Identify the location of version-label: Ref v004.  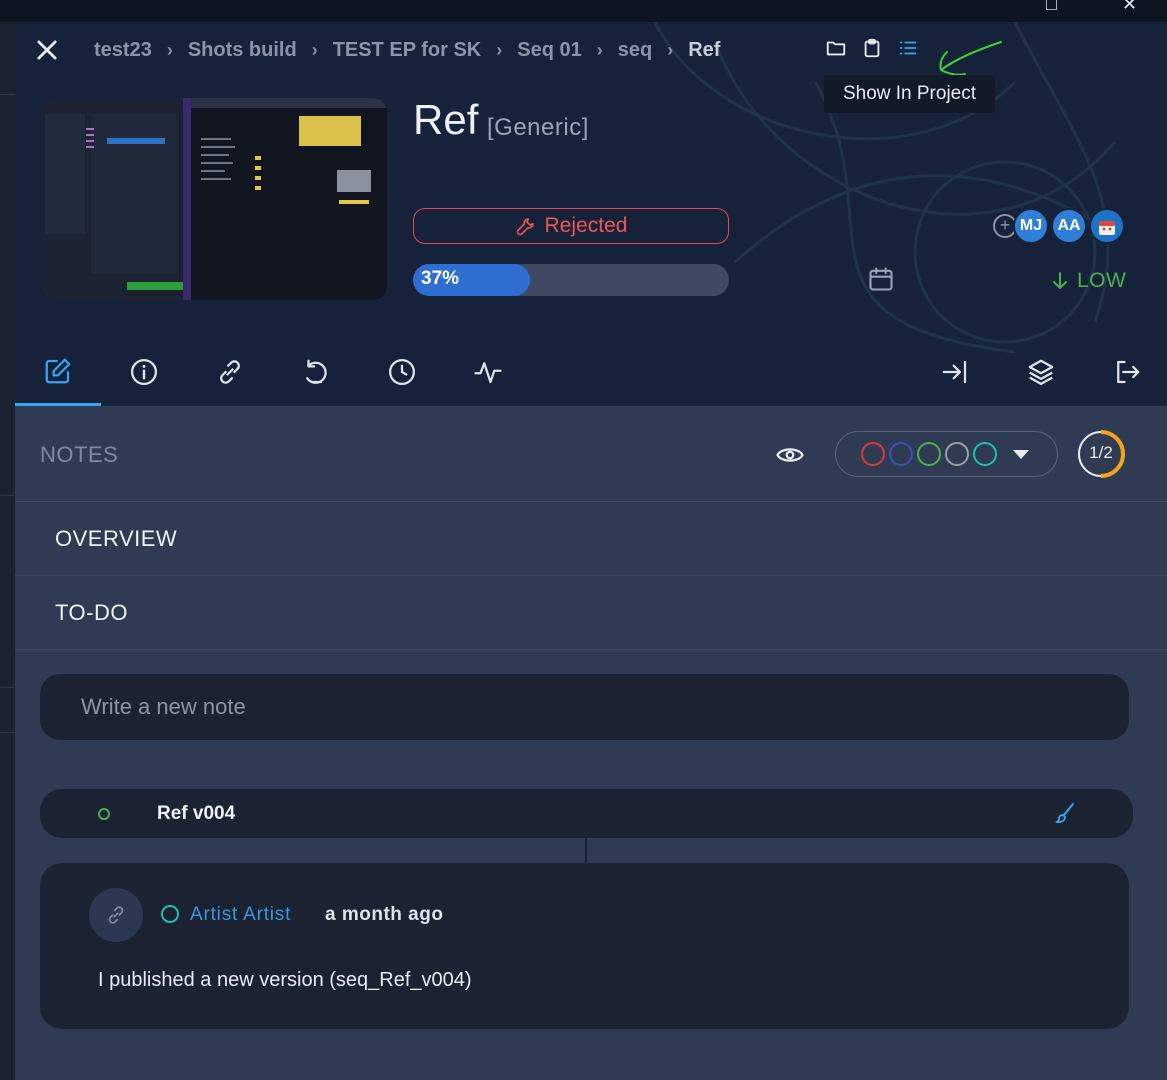
(196, 813).